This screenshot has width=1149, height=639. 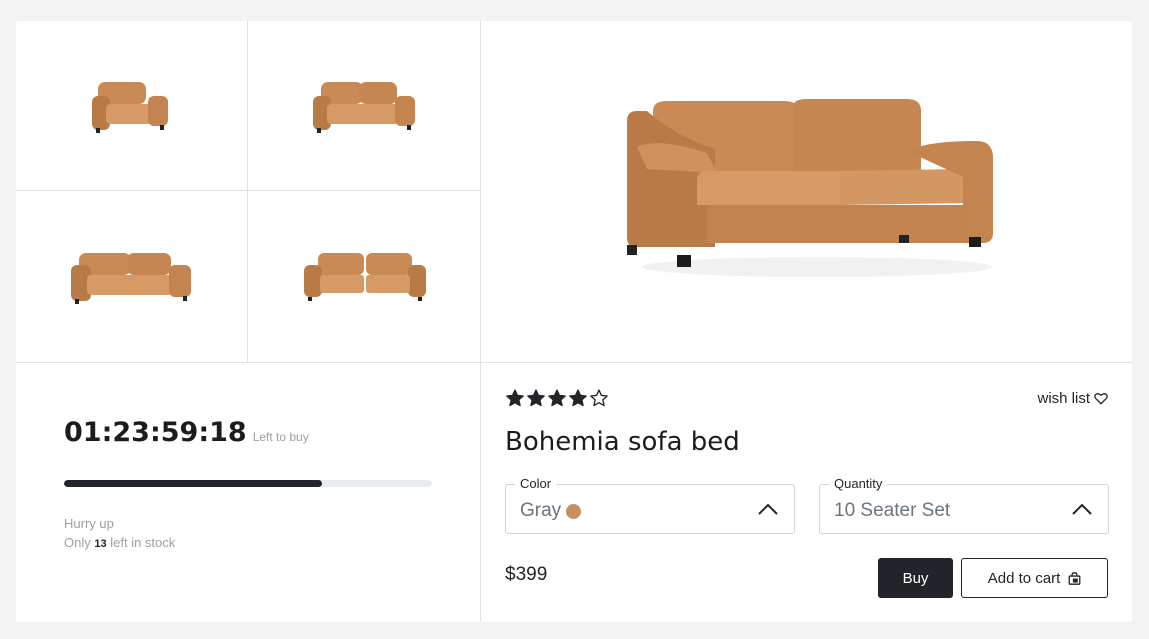 What do you see at coordinates (1074, 578) in the screenshot?
I see `shopping-bag-icon` at bounding box center [1074, 578].